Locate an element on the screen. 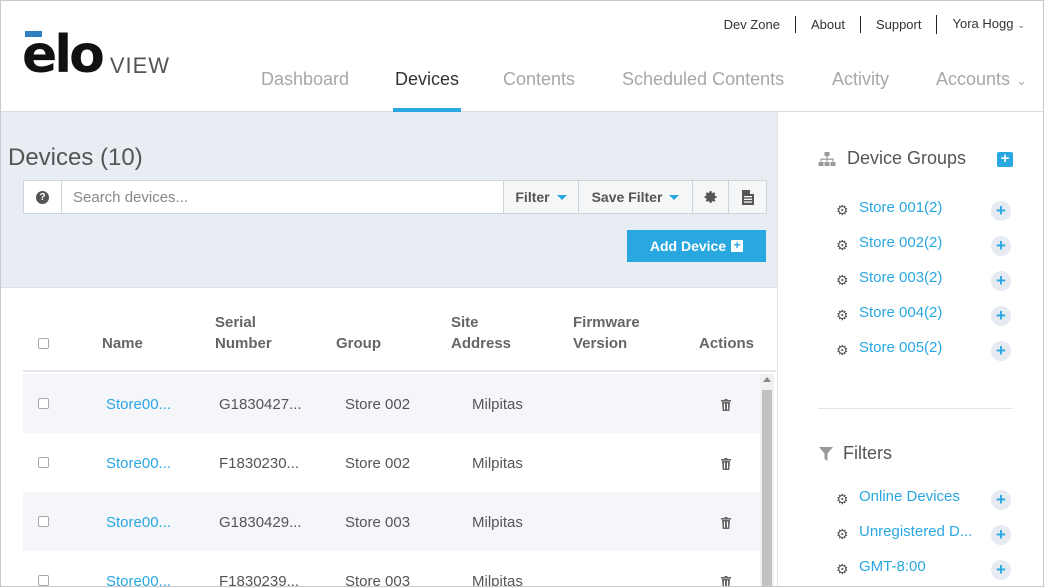 This screenshot has height=587, width=1044. group-link: Store 002(2) is located at coordinates (900, 242).